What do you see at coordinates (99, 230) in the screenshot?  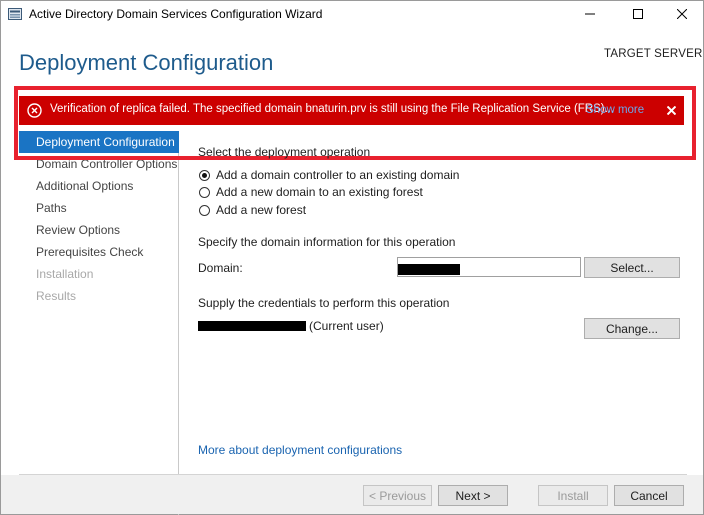 I see `sidebar-item-review-options: Review Options` at bounding box center [99, 230].